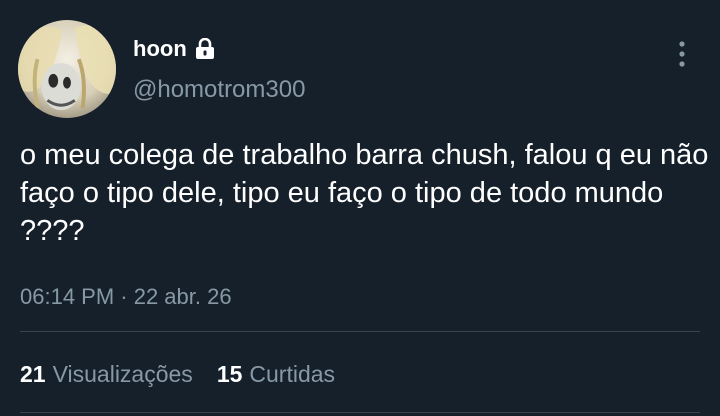 The height and width of the screenshot is (416, 720). I want to click on likes-stat: 15 Curtidas, so click(276, 374).